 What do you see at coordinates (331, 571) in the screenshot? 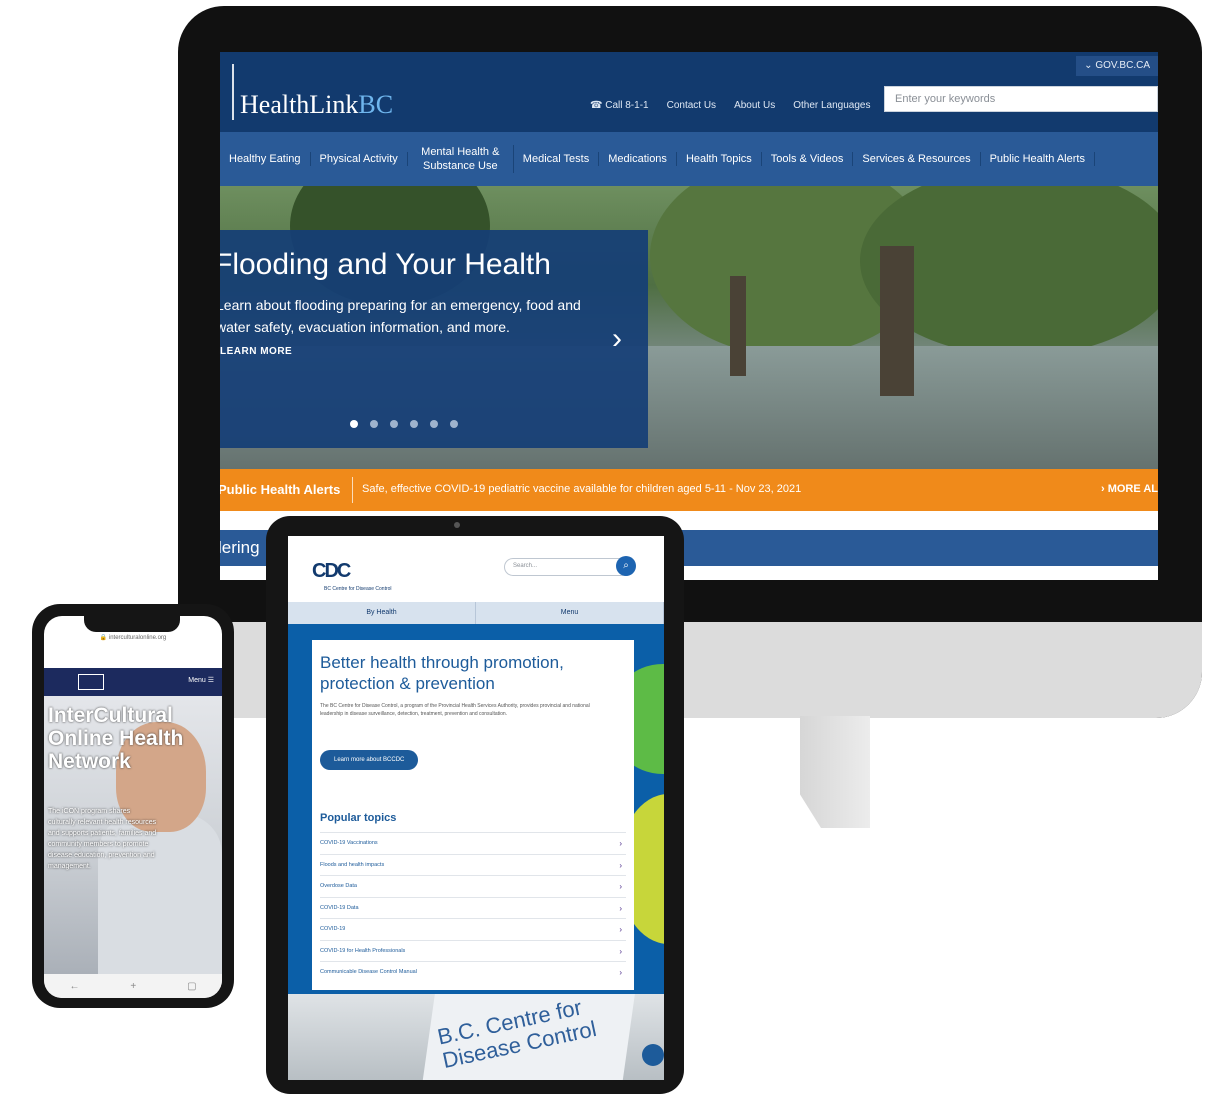
I see `bccdc-logo: CDC` at bounding box center [331, 571].